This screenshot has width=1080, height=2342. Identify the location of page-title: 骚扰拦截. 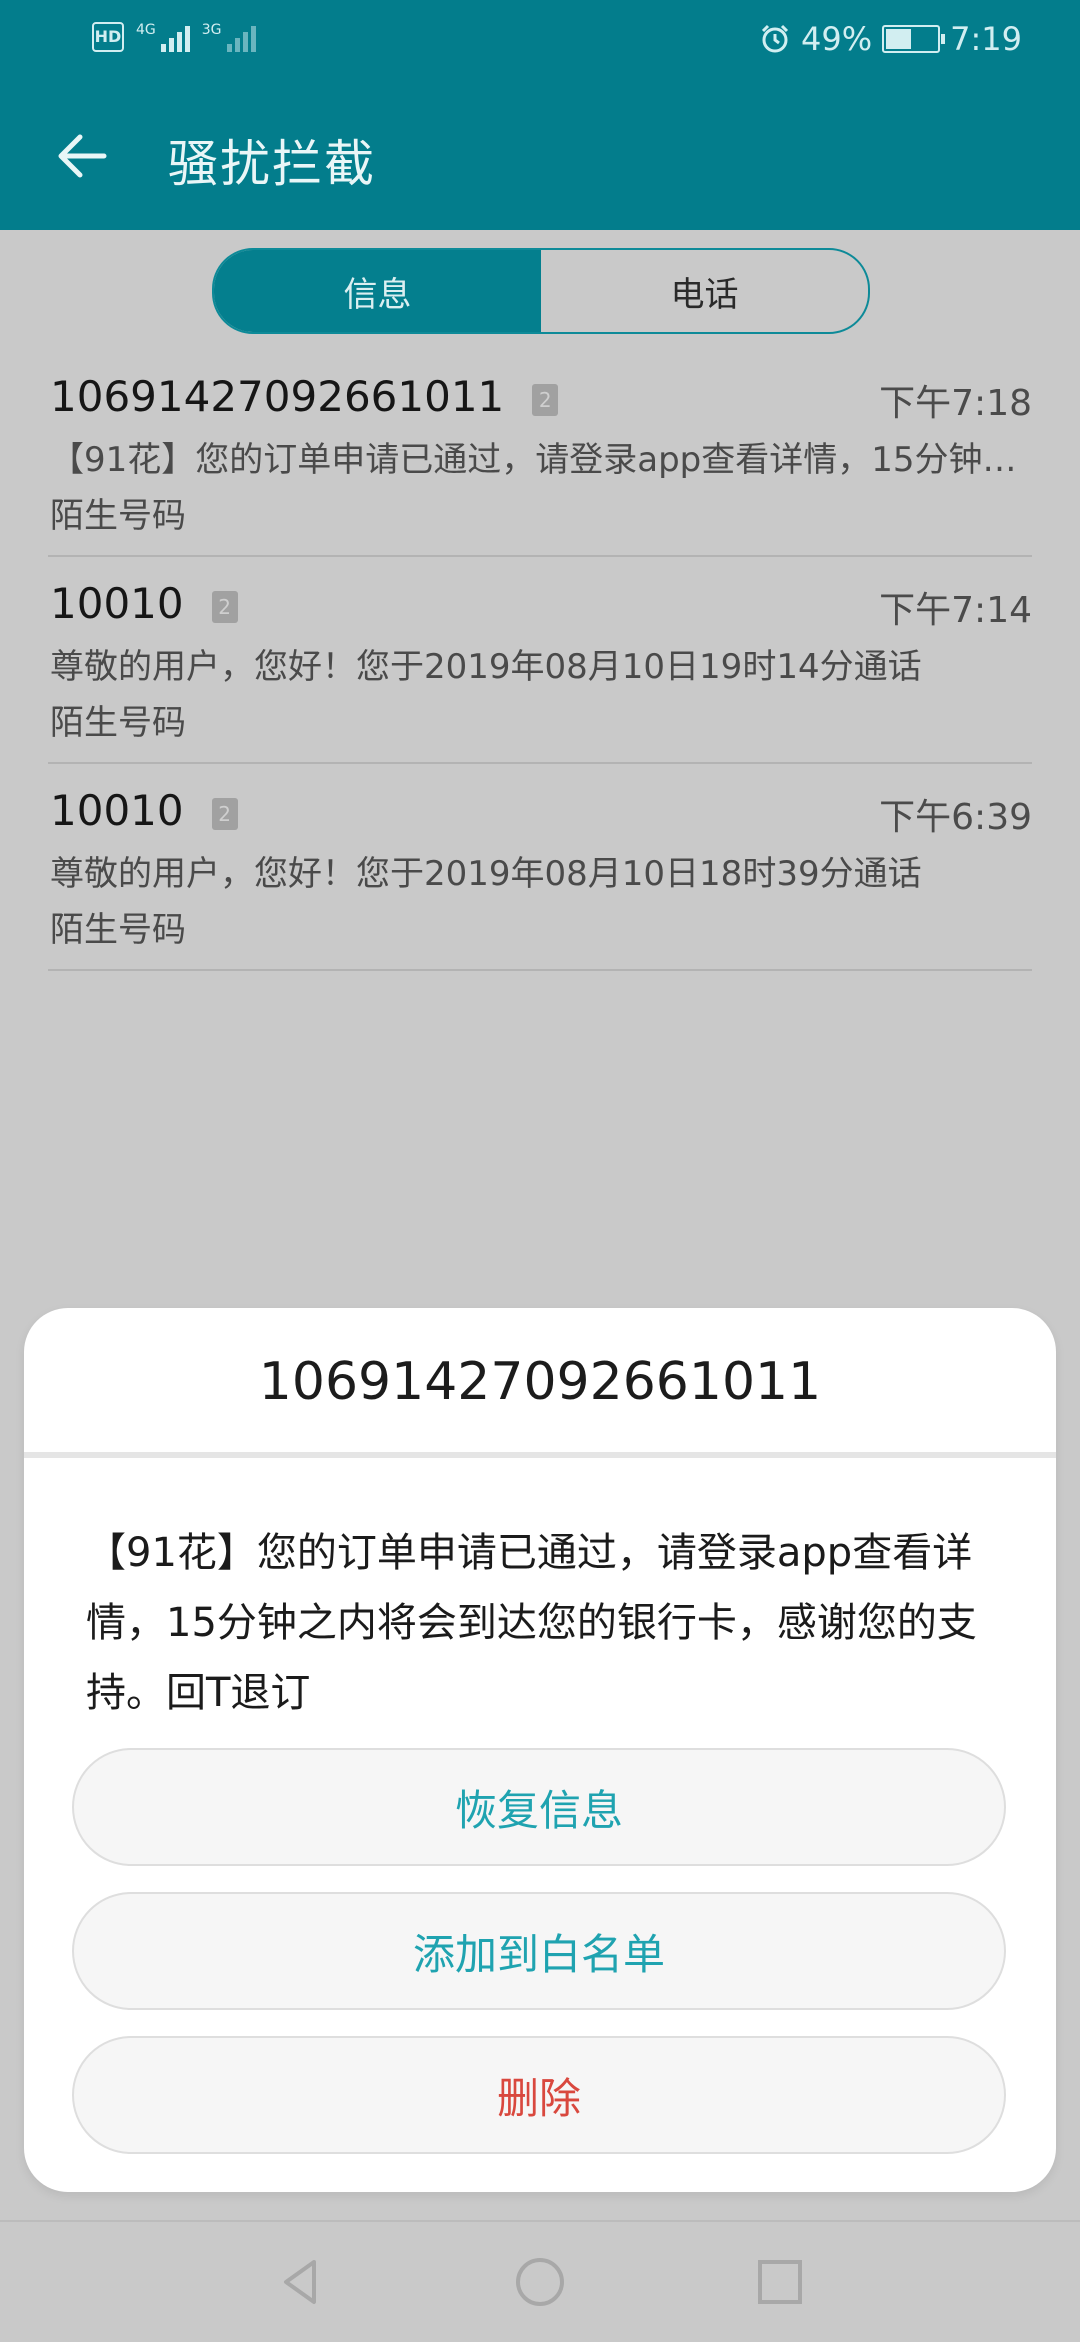
(272, 164).